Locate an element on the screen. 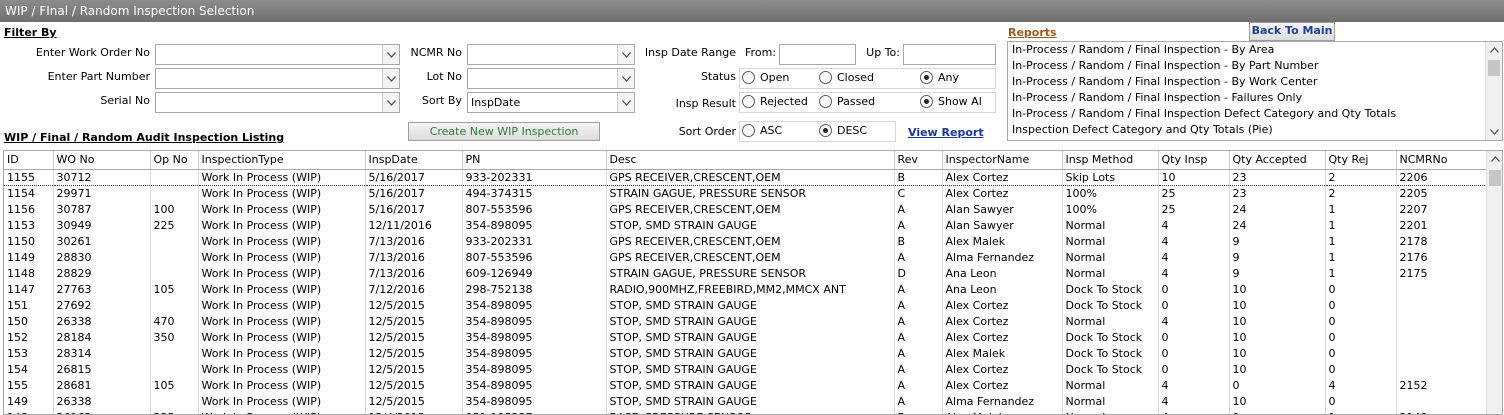 This screenshot has width=1504, height=415. ncmr-combo is located at coordinates (551, 54).